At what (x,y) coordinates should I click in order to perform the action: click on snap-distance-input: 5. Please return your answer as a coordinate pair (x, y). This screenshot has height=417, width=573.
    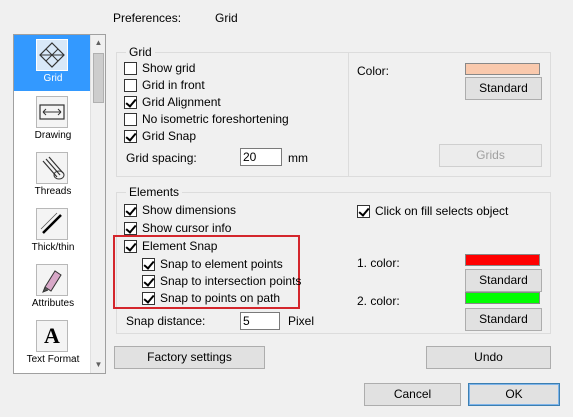
    Looking at the image, I should click on (260, 321).